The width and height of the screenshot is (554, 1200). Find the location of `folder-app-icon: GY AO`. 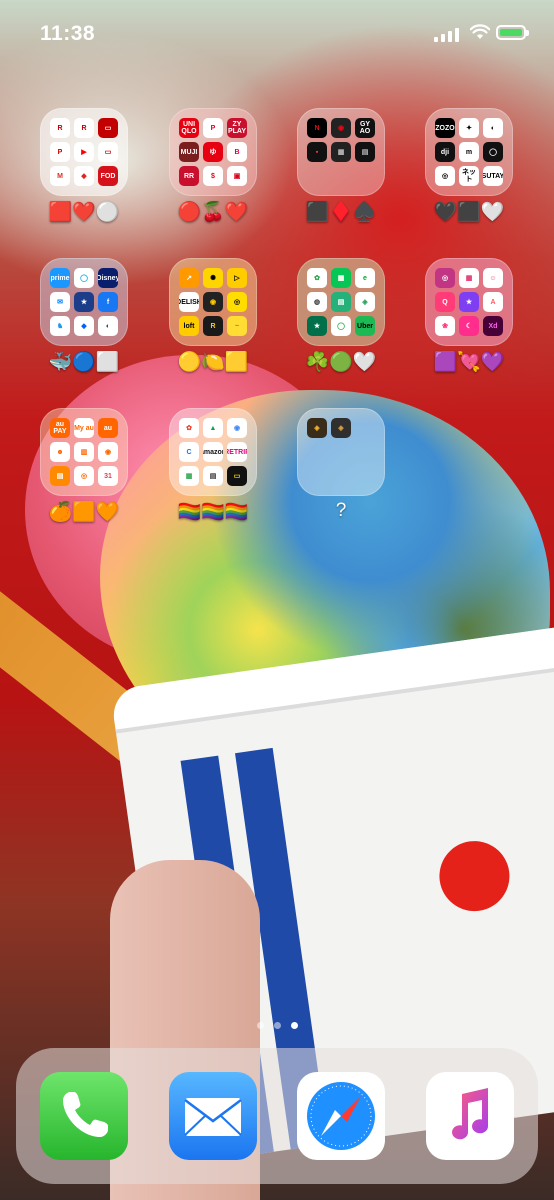

folder-app-icon: GY AO is located at coordinates (365, 128).